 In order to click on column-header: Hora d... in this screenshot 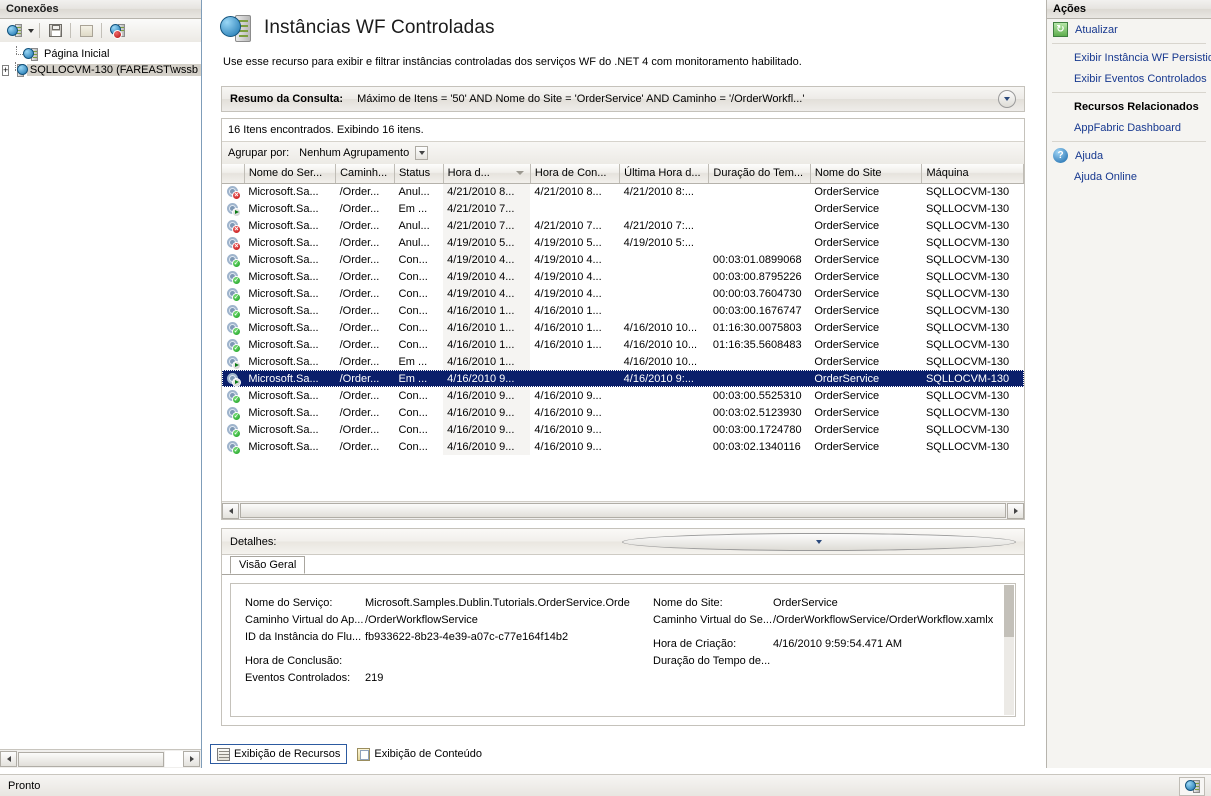, I will do `click(487, 174)`.